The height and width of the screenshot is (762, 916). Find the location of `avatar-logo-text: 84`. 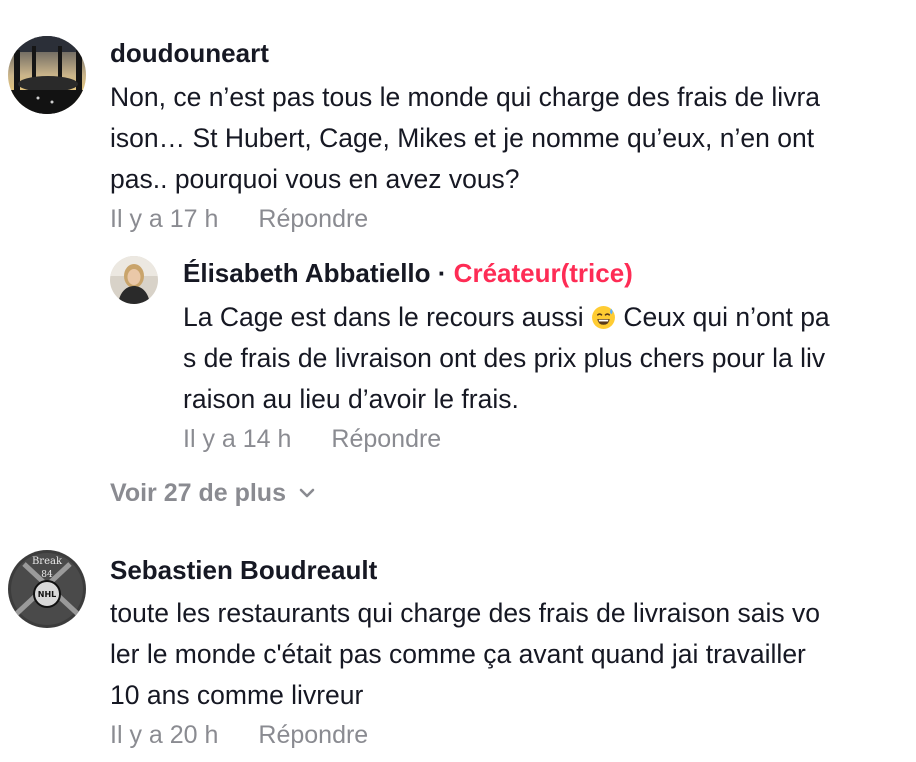

avatar-logo-text: 84 is located at coordinates (47, 575).